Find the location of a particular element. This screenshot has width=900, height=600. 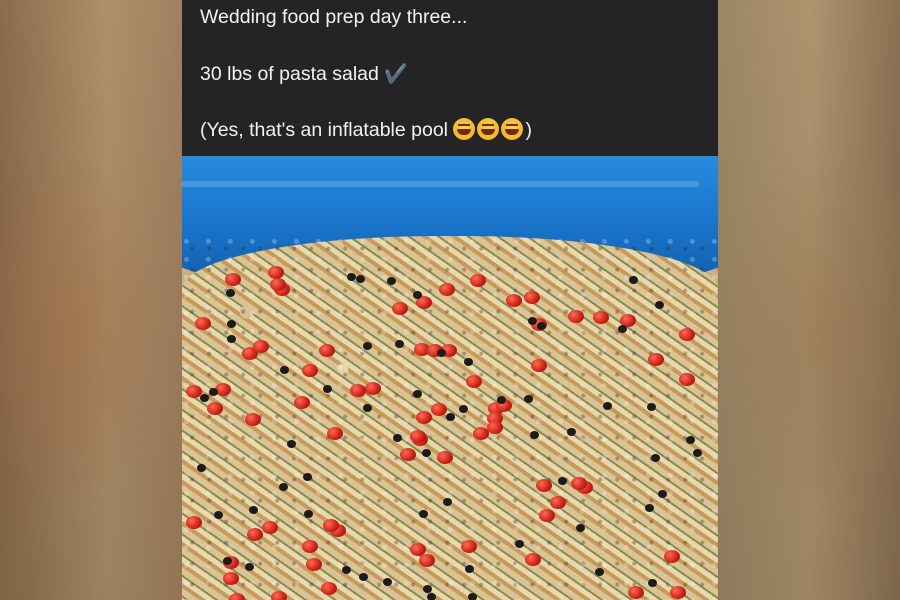

caption-line-2: 30 lbs of pasta salad ✔️ is located at coordinates (304, 74).